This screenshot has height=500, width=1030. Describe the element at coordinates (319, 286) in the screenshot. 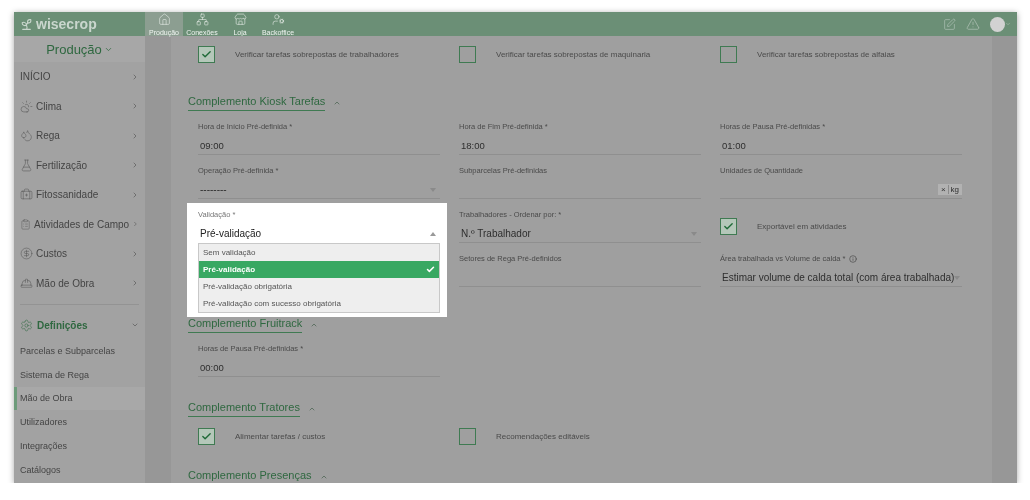

I see `dropdown-option: Pré-validação obrigatória` at that location.